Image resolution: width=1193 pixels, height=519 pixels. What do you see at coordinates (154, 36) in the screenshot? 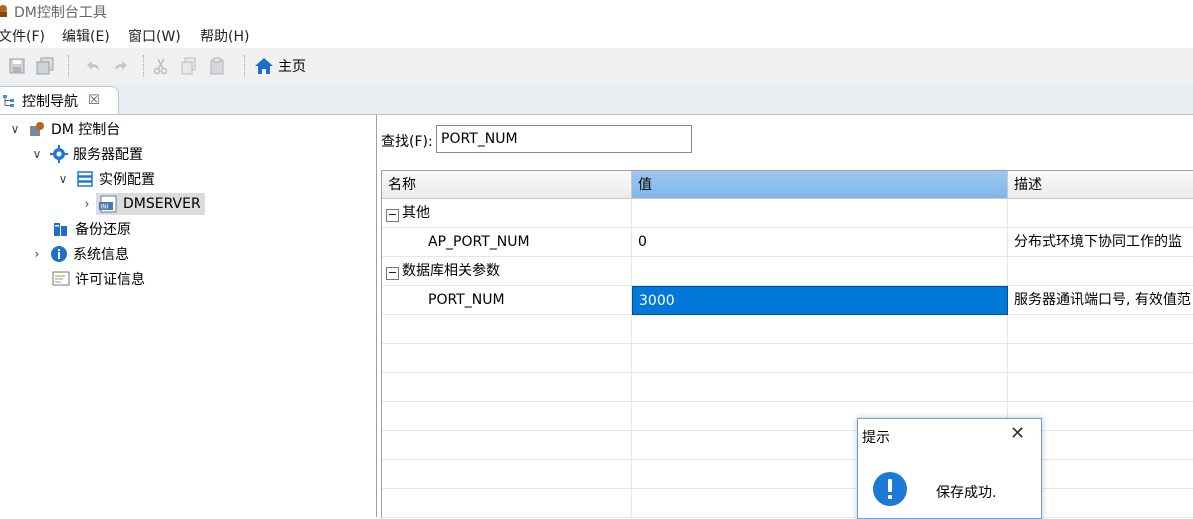
I see `menu-window: 窗口(W)` at bounding box center [154, 36].